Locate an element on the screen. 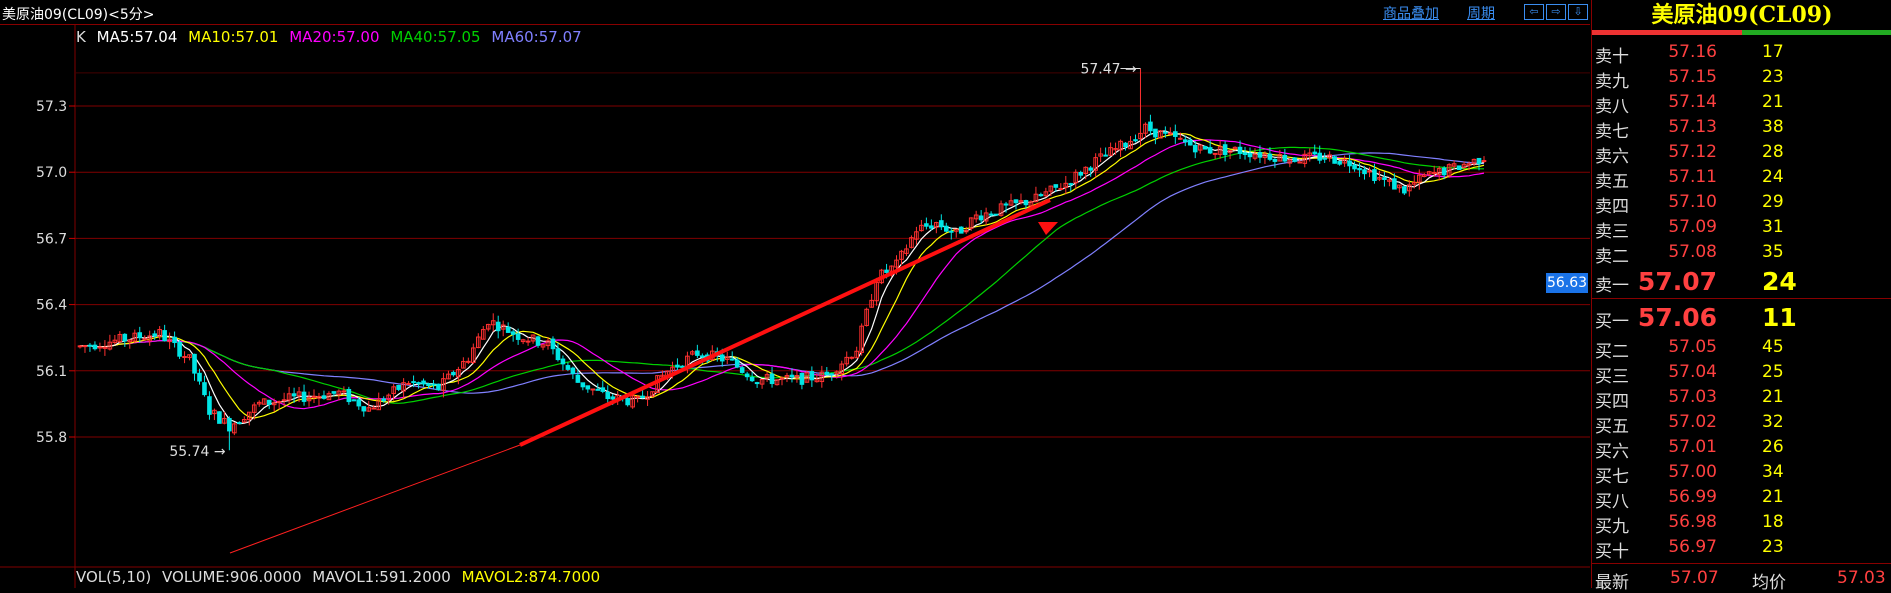  last-price-row: 最新 57.07 均价 57.03 is located at coordinates (1741, 579).